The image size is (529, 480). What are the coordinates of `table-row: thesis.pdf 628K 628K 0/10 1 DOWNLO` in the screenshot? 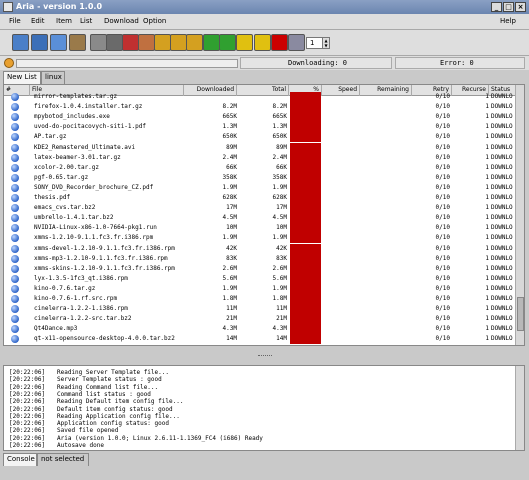 It's located at (260, 198).